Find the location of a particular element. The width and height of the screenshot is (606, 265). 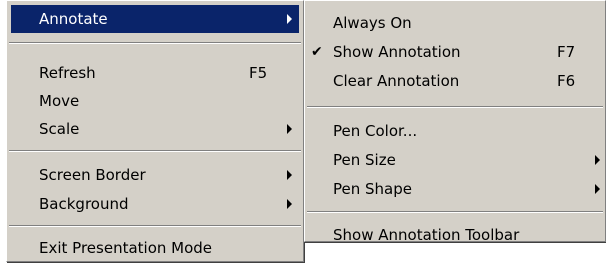

menu-item-pen-size: Pen Size is located at coordinates (455, 160).